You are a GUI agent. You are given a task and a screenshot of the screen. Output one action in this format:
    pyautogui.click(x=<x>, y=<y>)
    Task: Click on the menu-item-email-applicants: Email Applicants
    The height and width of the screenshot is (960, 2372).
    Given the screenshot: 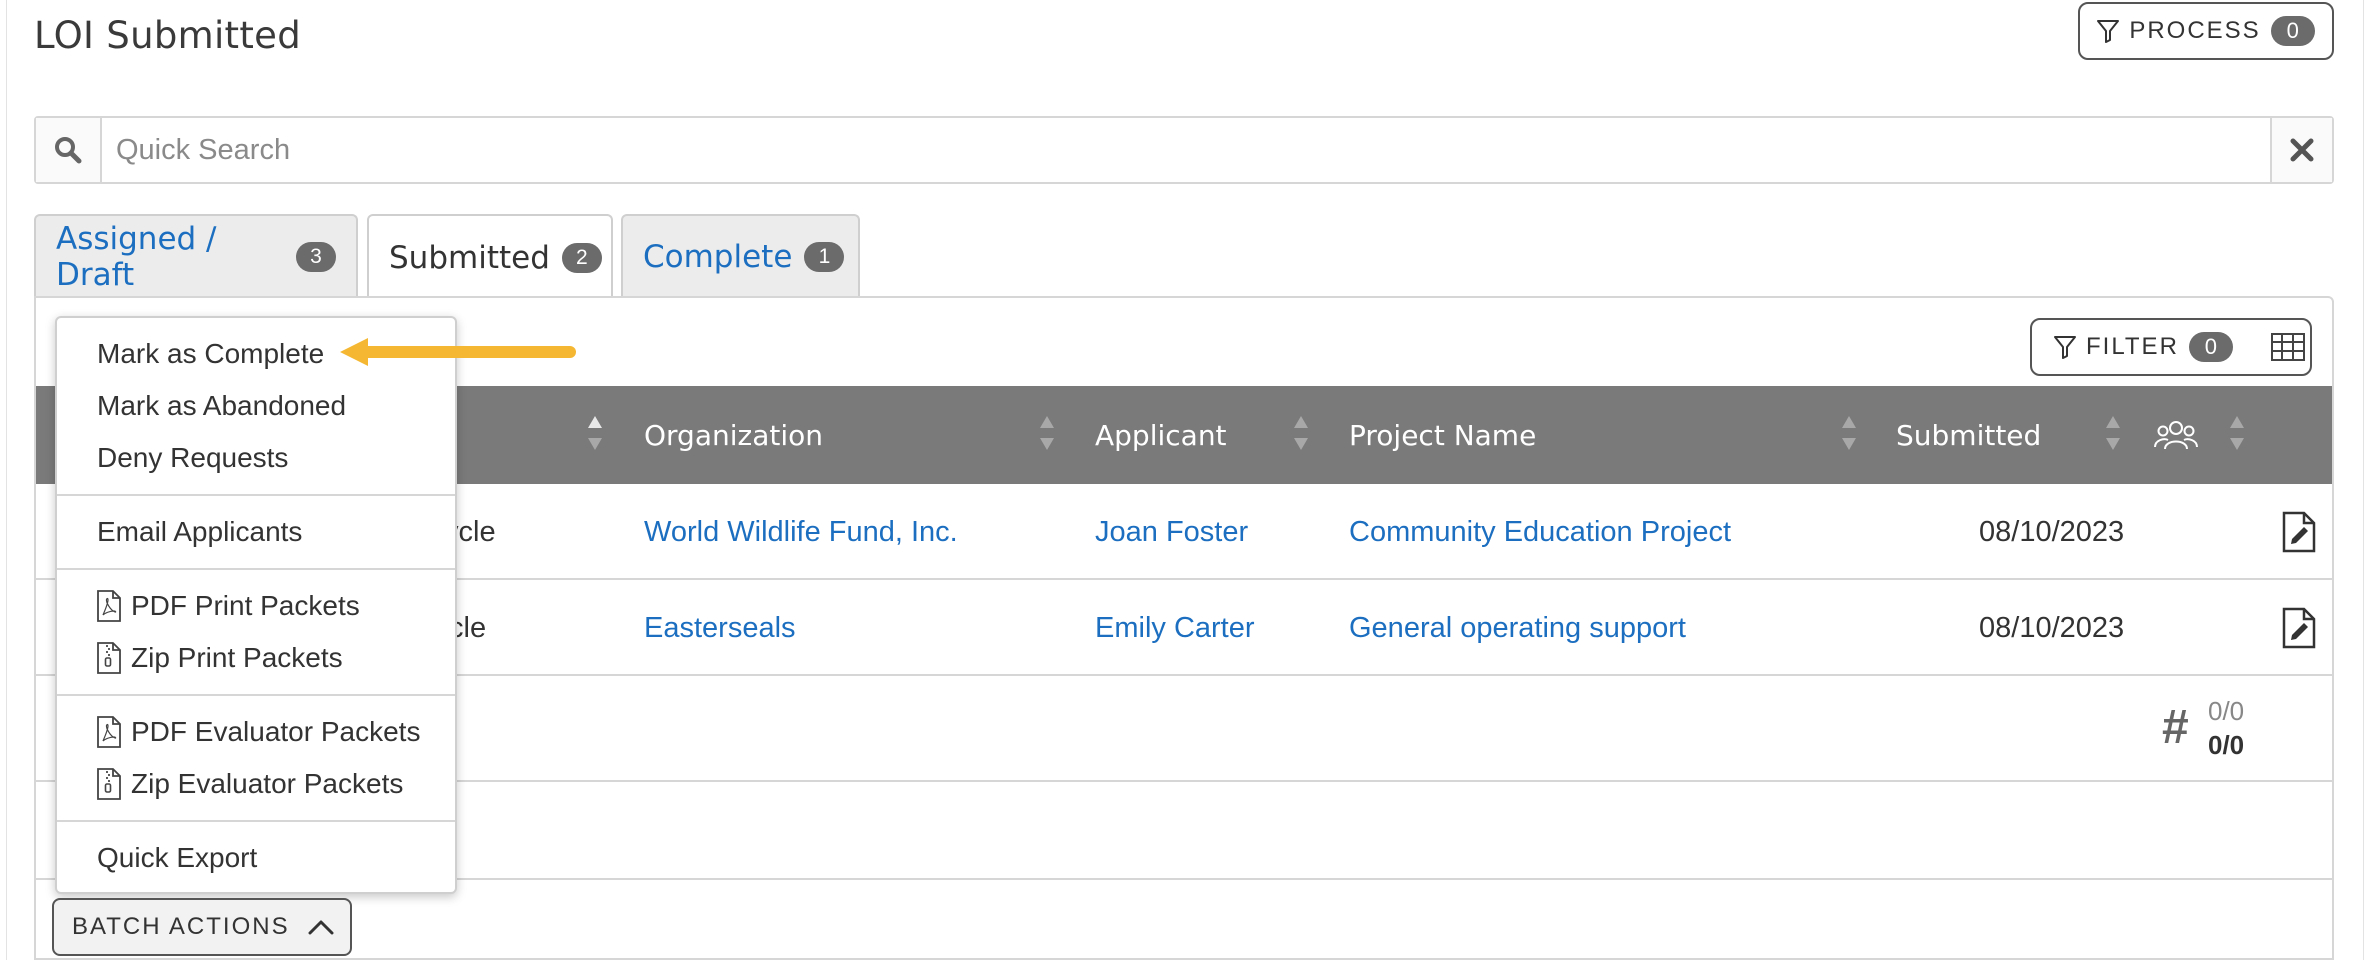 What is the action you would take?
    pyautogui.click(x=199, y=532)
    